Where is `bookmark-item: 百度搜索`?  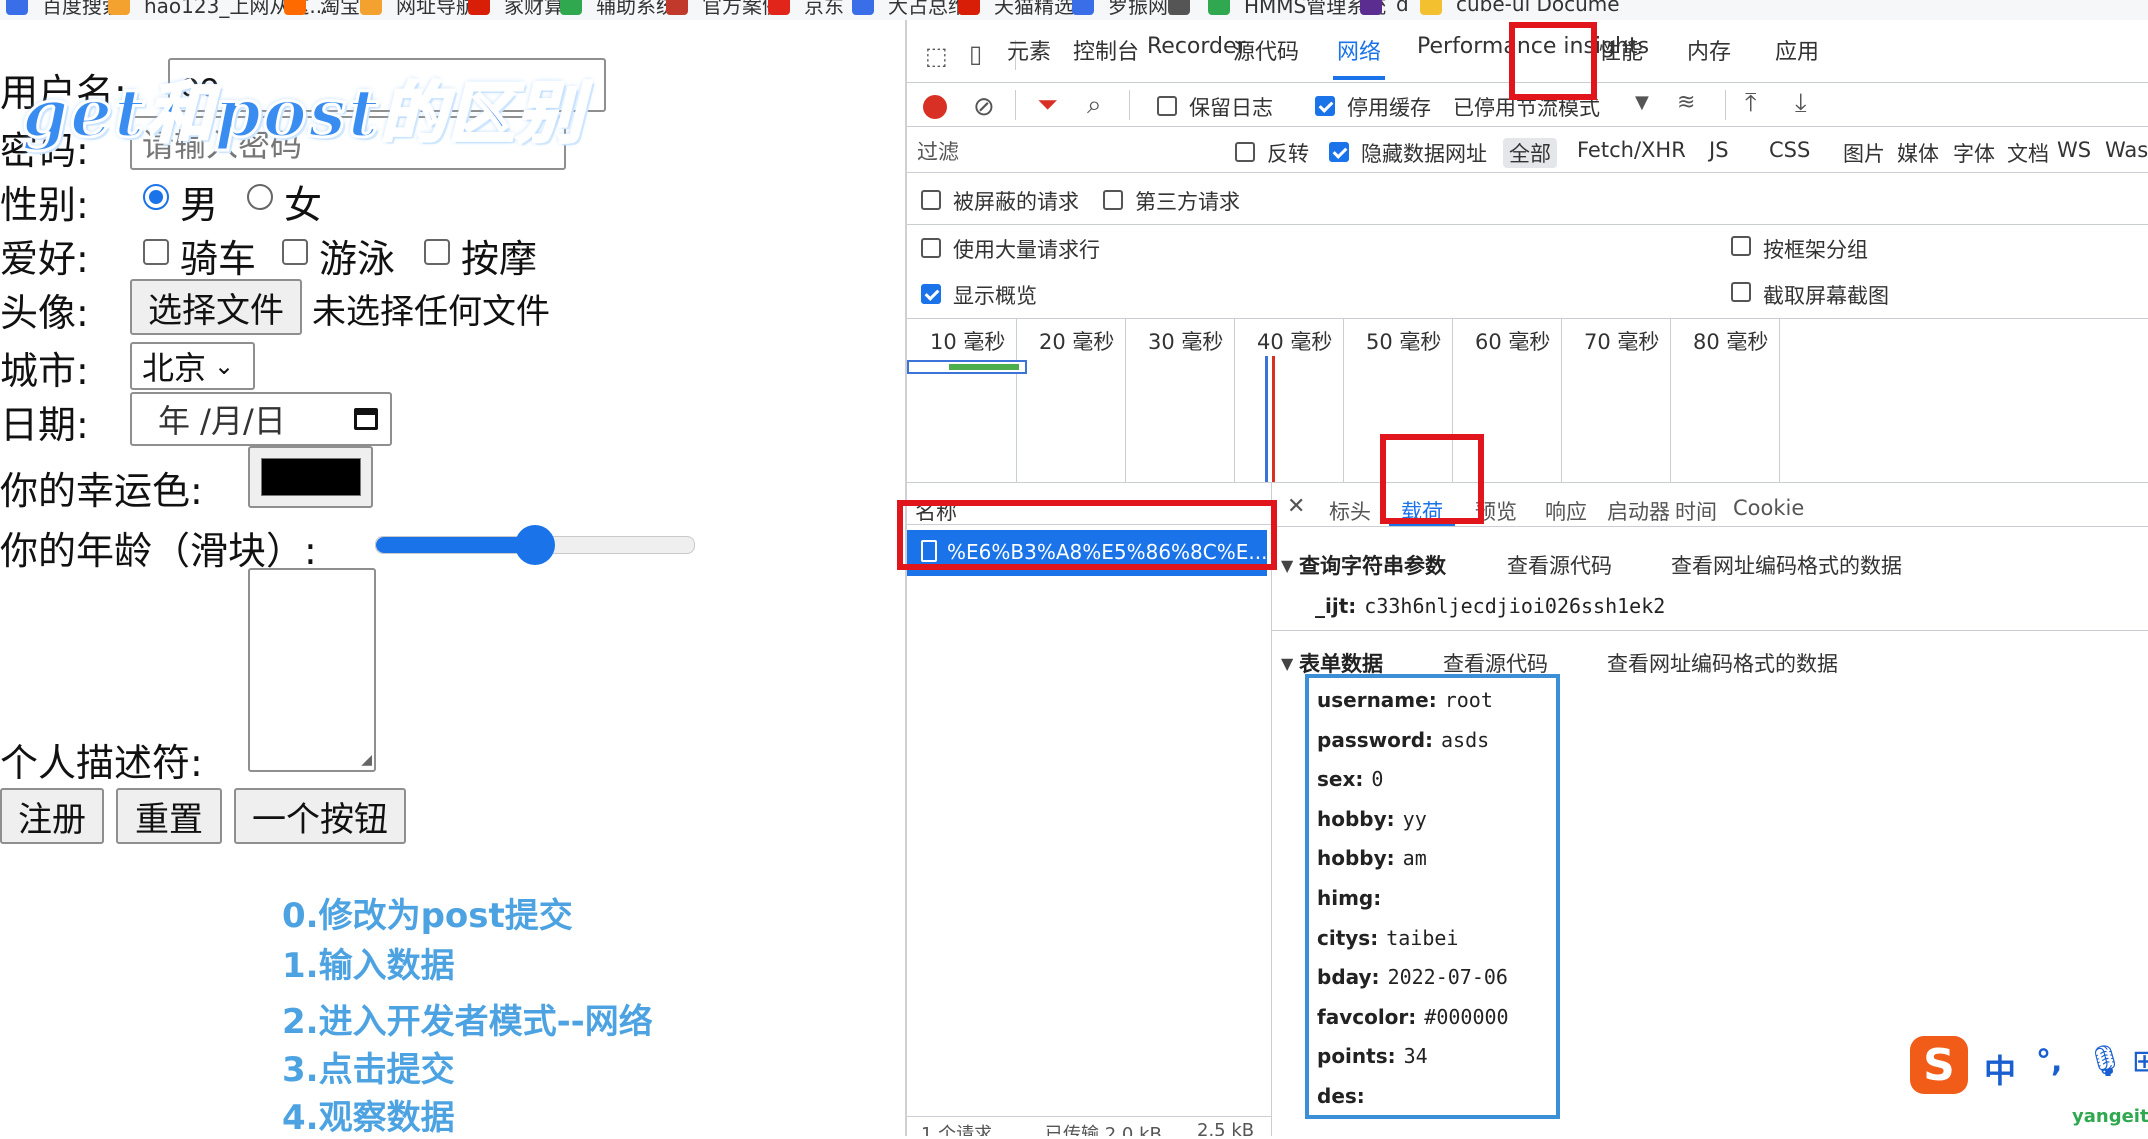 bookmark-item: 百度搜索 is located at coordinates (64, 9).